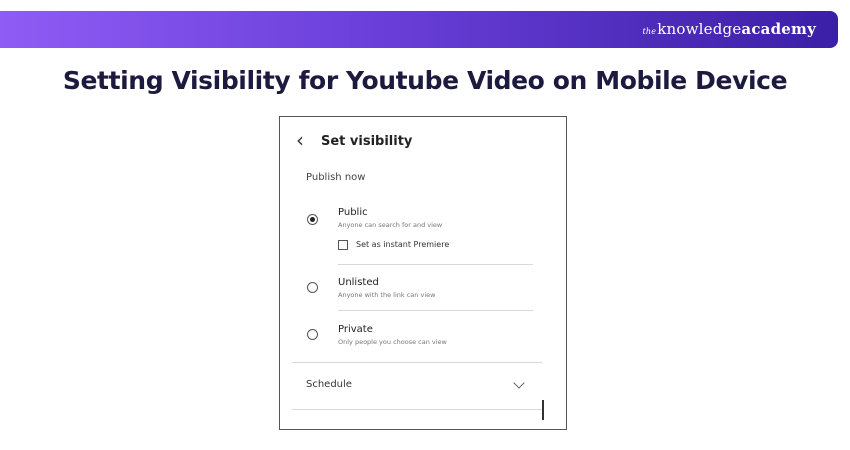 The width and height of the screenshot is (850, 450). Describe the element at coordinates (329, 384) in the screenshot. I see `schedule-label: Schedule` at that location.